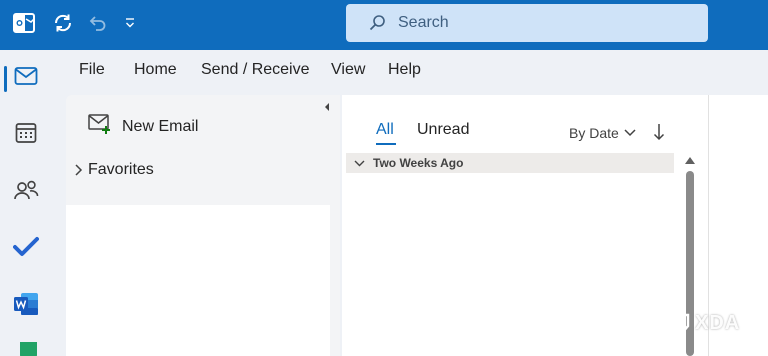 The width and height of the screenshot is (768, 356). I want to click on menu-file: File, so click(92, 70).